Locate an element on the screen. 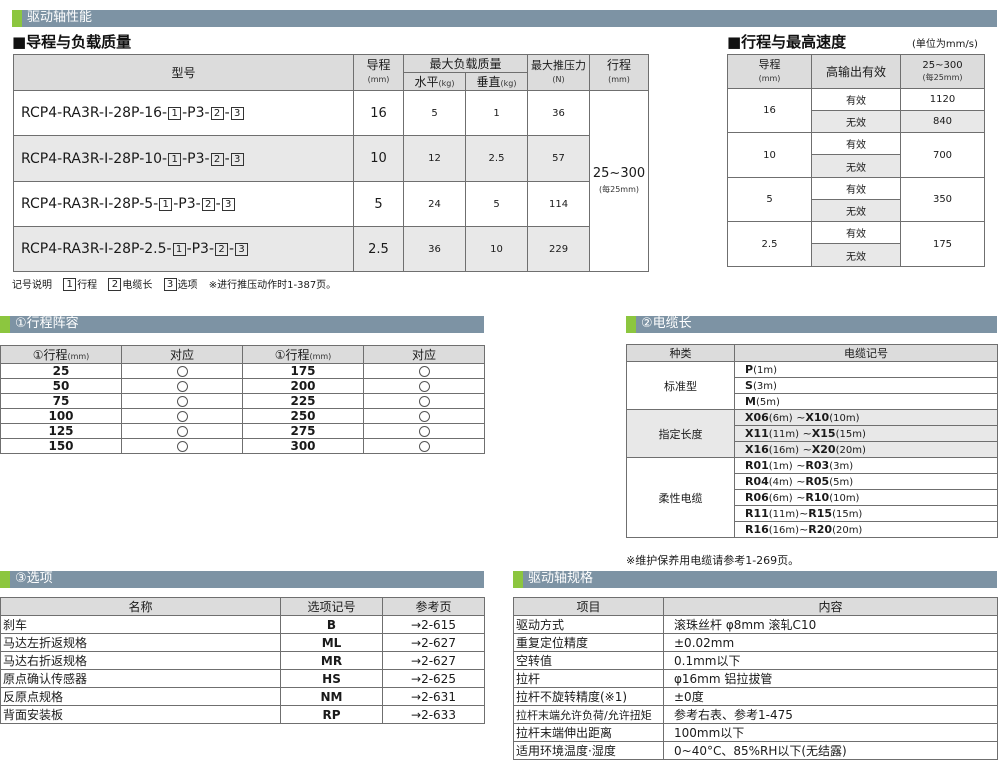 This screenshot has width=999, height=760. speed-value: 350 is located at coordinates (942, 199).